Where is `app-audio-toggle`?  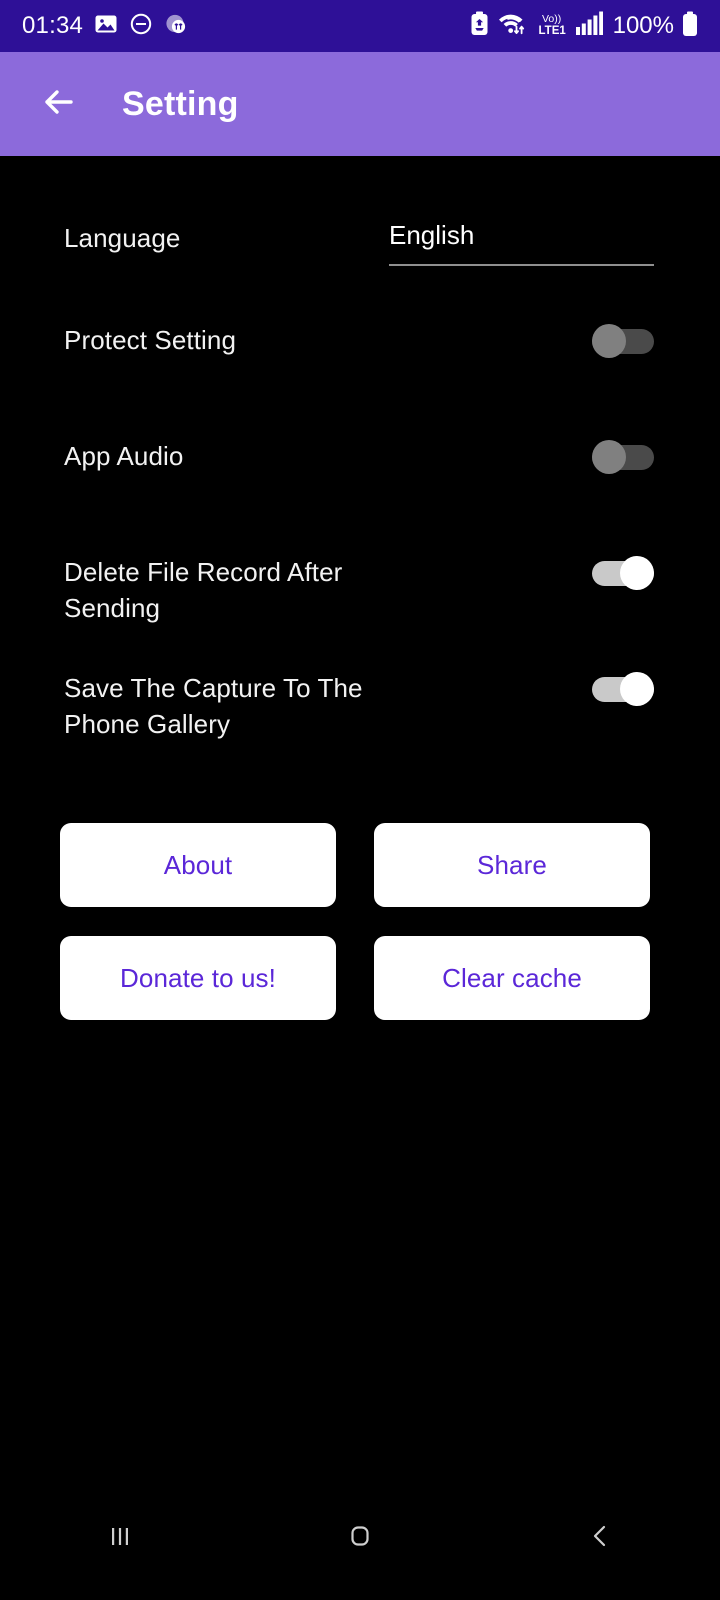 app-audio-toggle is located at coordinates (623, 457).